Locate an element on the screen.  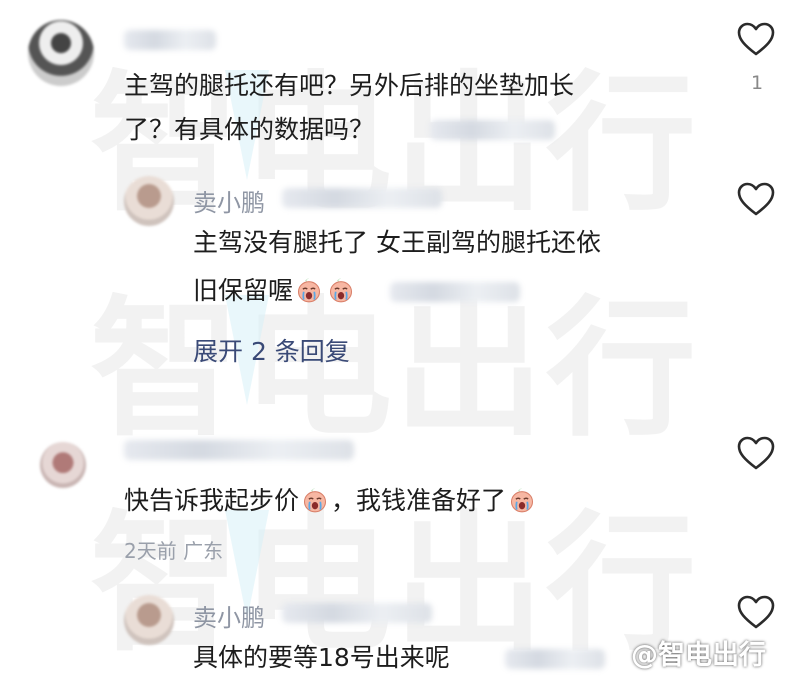
comment-meta: 2天前 广东 is located at coordinates (174, 551).